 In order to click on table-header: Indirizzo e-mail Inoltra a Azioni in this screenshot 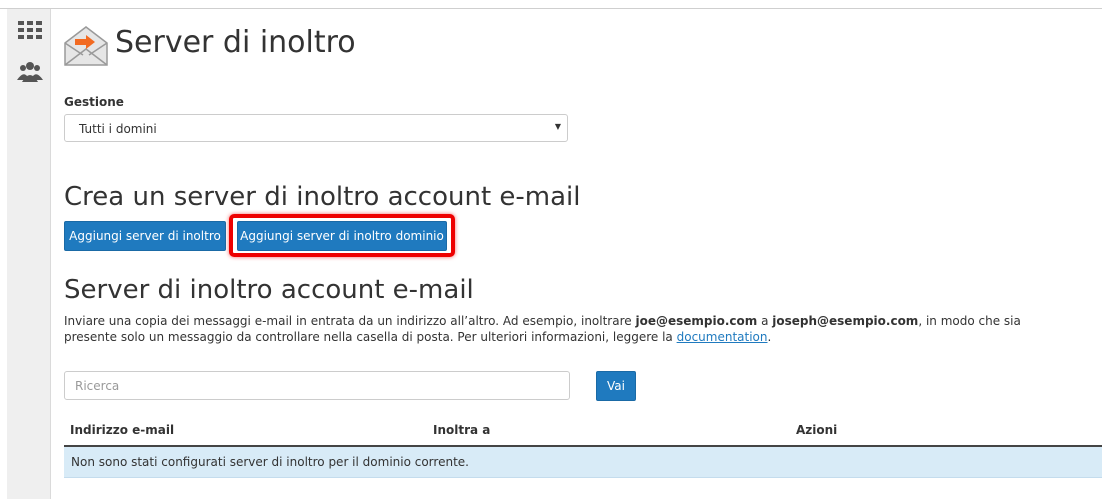, I will do `click(583, 432)`.